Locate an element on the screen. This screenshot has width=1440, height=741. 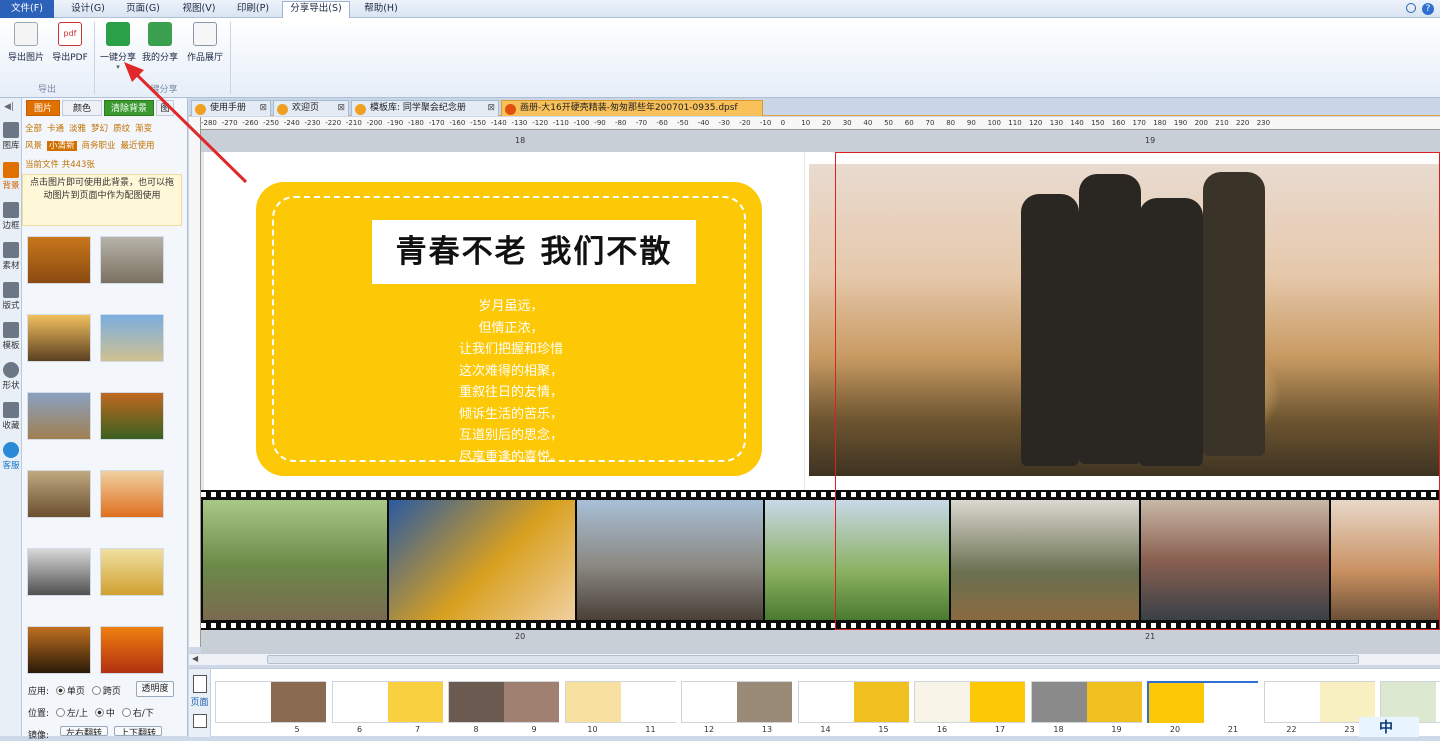
category-dreamy: 梦幻 is located at coordinates (99, 129).